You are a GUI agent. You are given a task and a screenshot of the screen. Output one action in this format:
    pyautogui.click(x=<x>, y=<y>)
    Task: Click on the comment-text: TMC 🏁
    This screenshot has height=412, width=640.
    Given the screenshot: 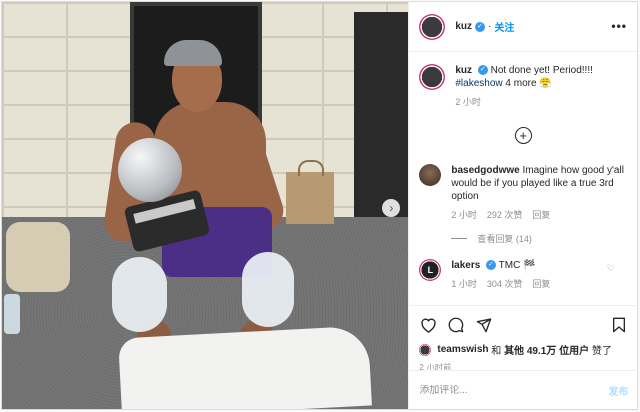 What is the action you would take?
    pyautogui.click(x=517, y=265)
    